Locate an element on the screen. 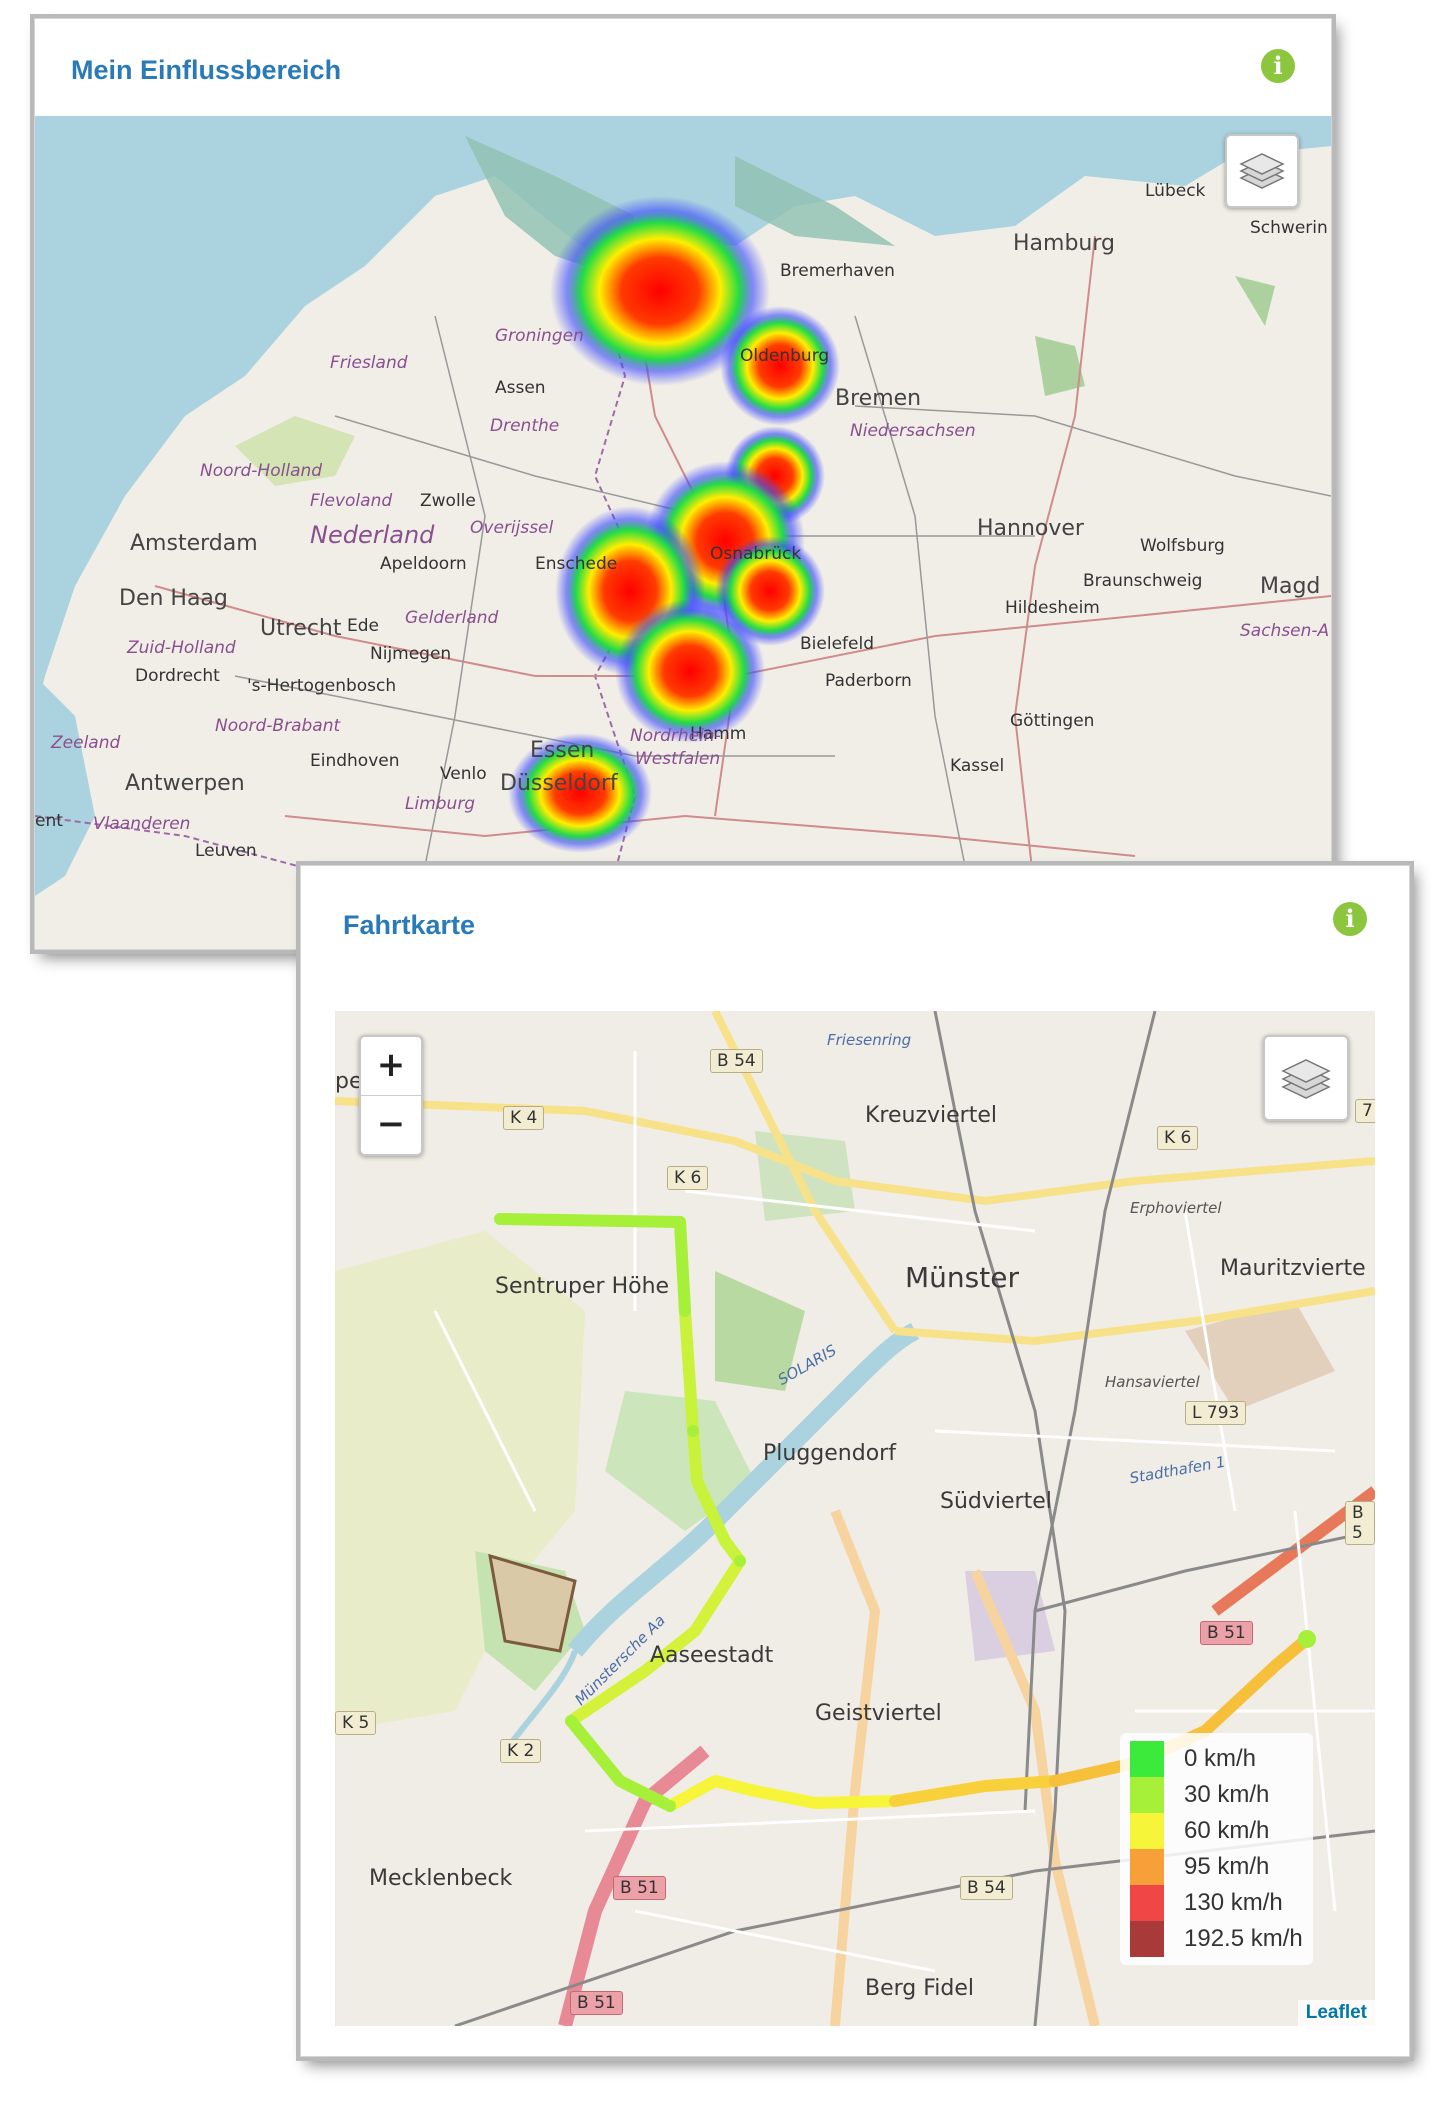 The width and height of the screenshot is (1439, 2106). zoom-control: + − is located at coordinates (391, 1095).